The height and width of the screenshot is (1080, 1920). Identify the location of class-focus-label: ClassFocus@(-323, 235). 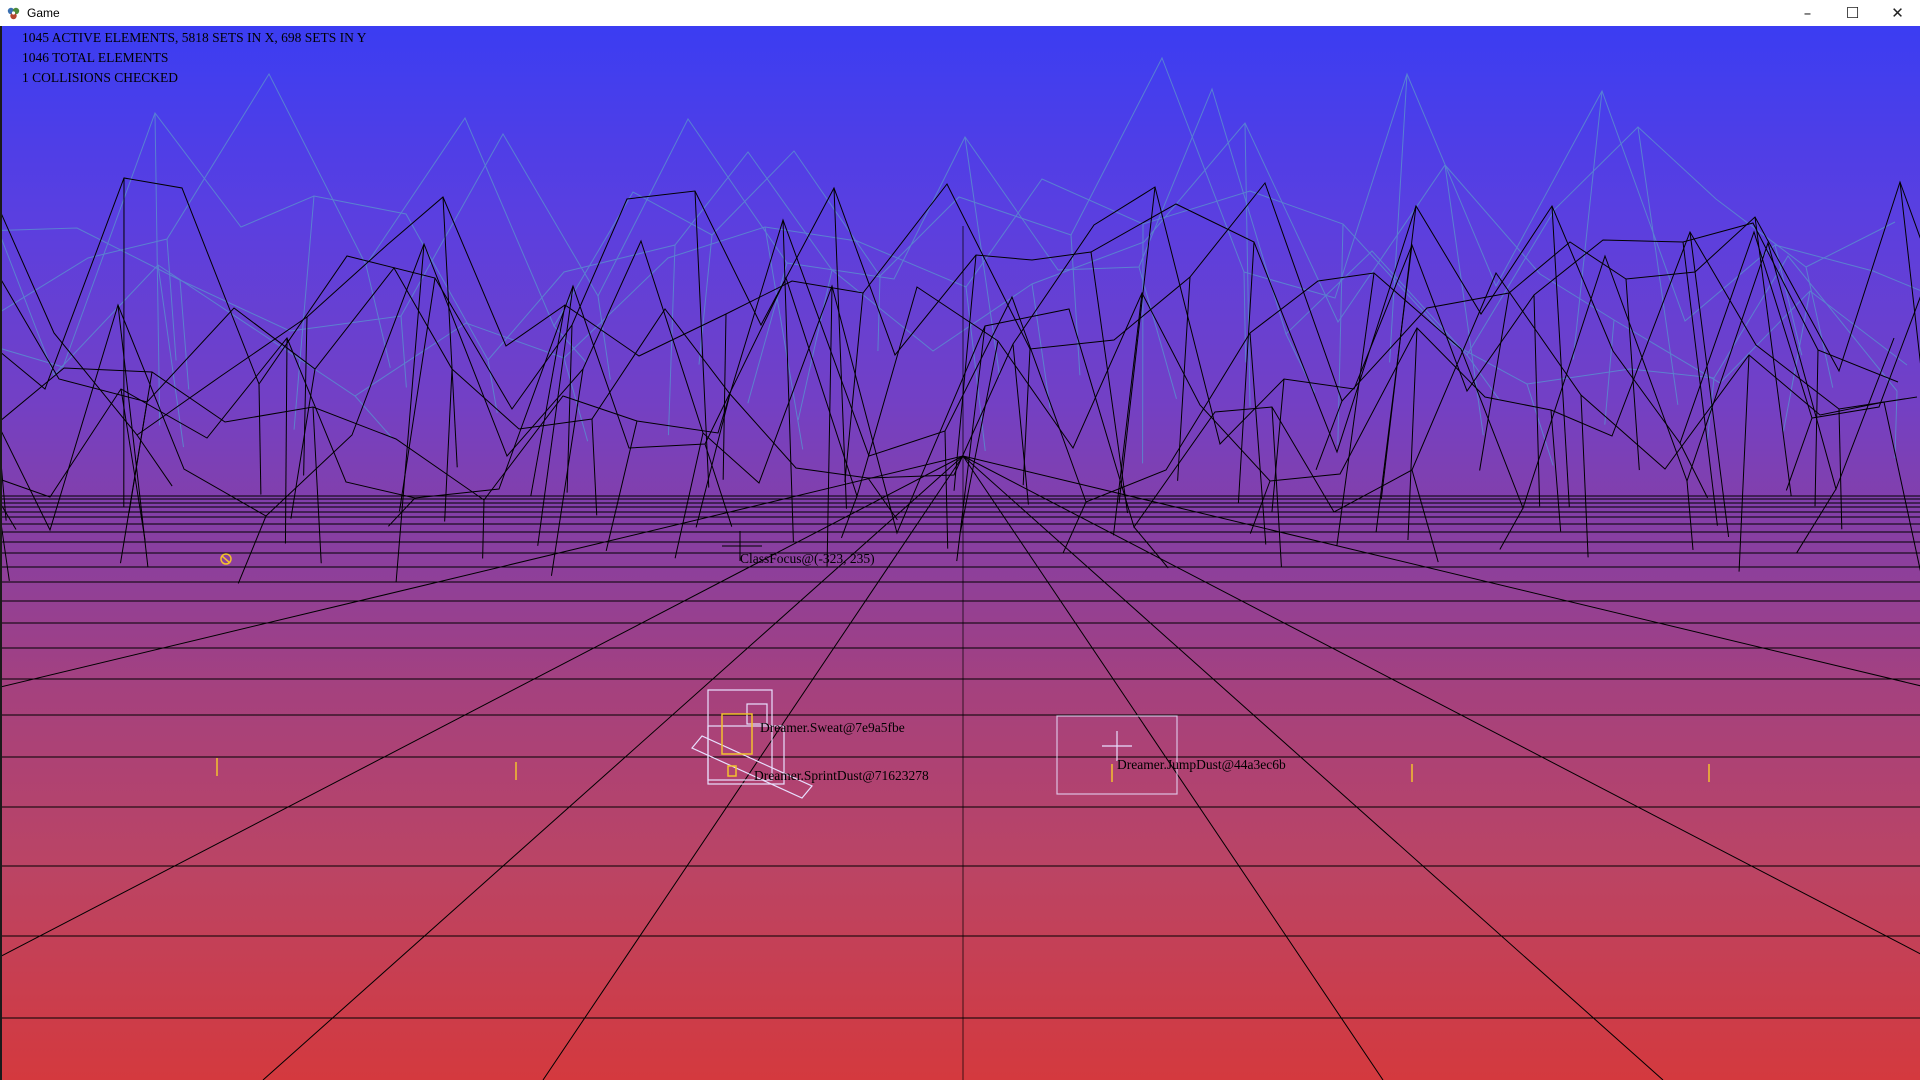
(807, 558).